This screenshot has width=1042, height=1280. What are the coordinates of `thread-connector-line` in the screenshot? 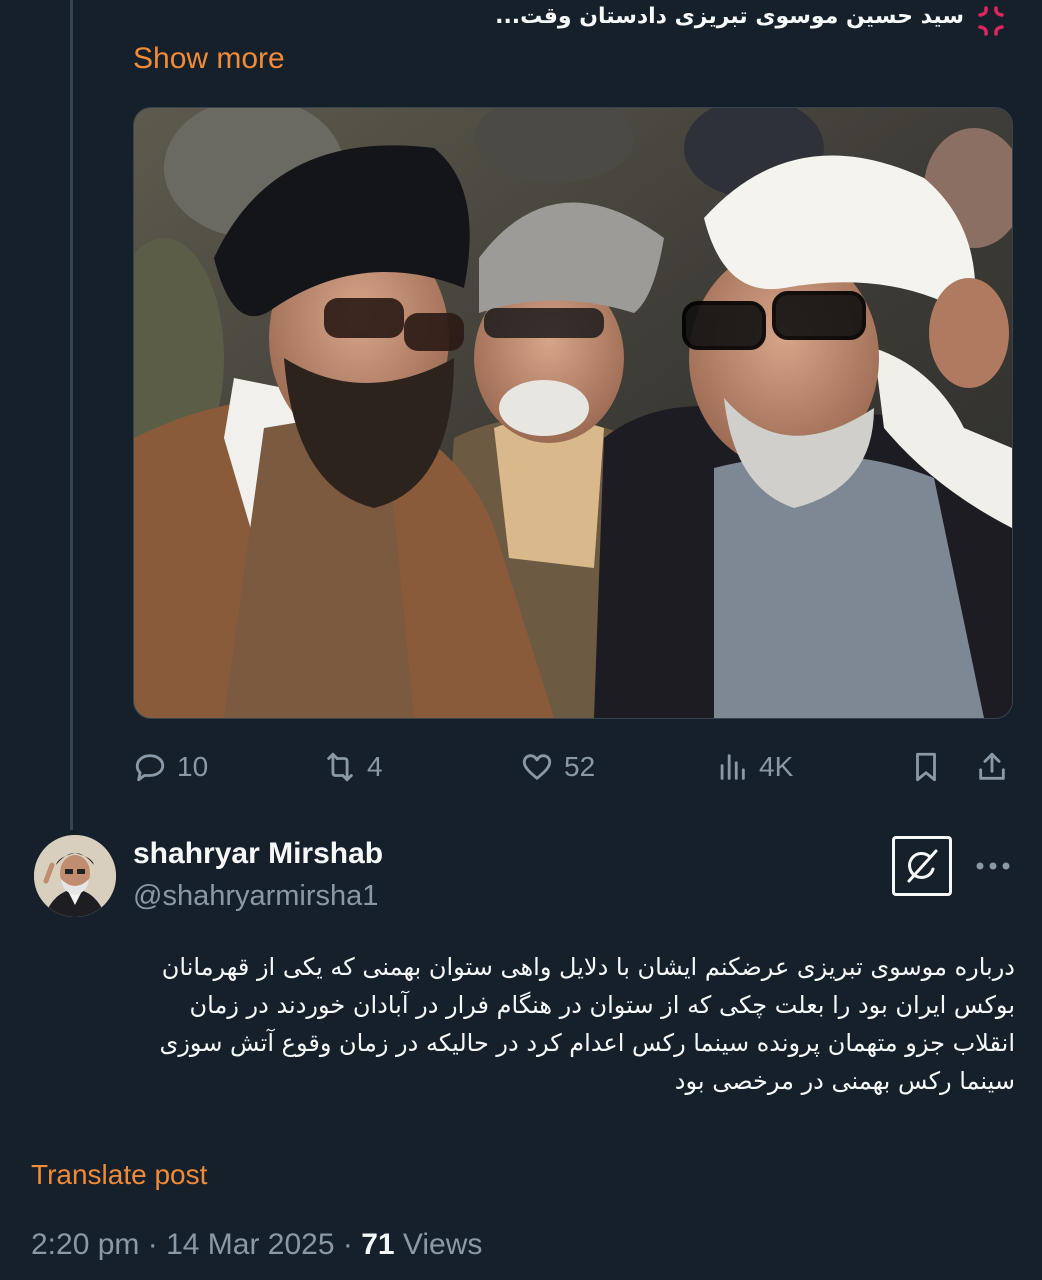 It's located at (71, 415).